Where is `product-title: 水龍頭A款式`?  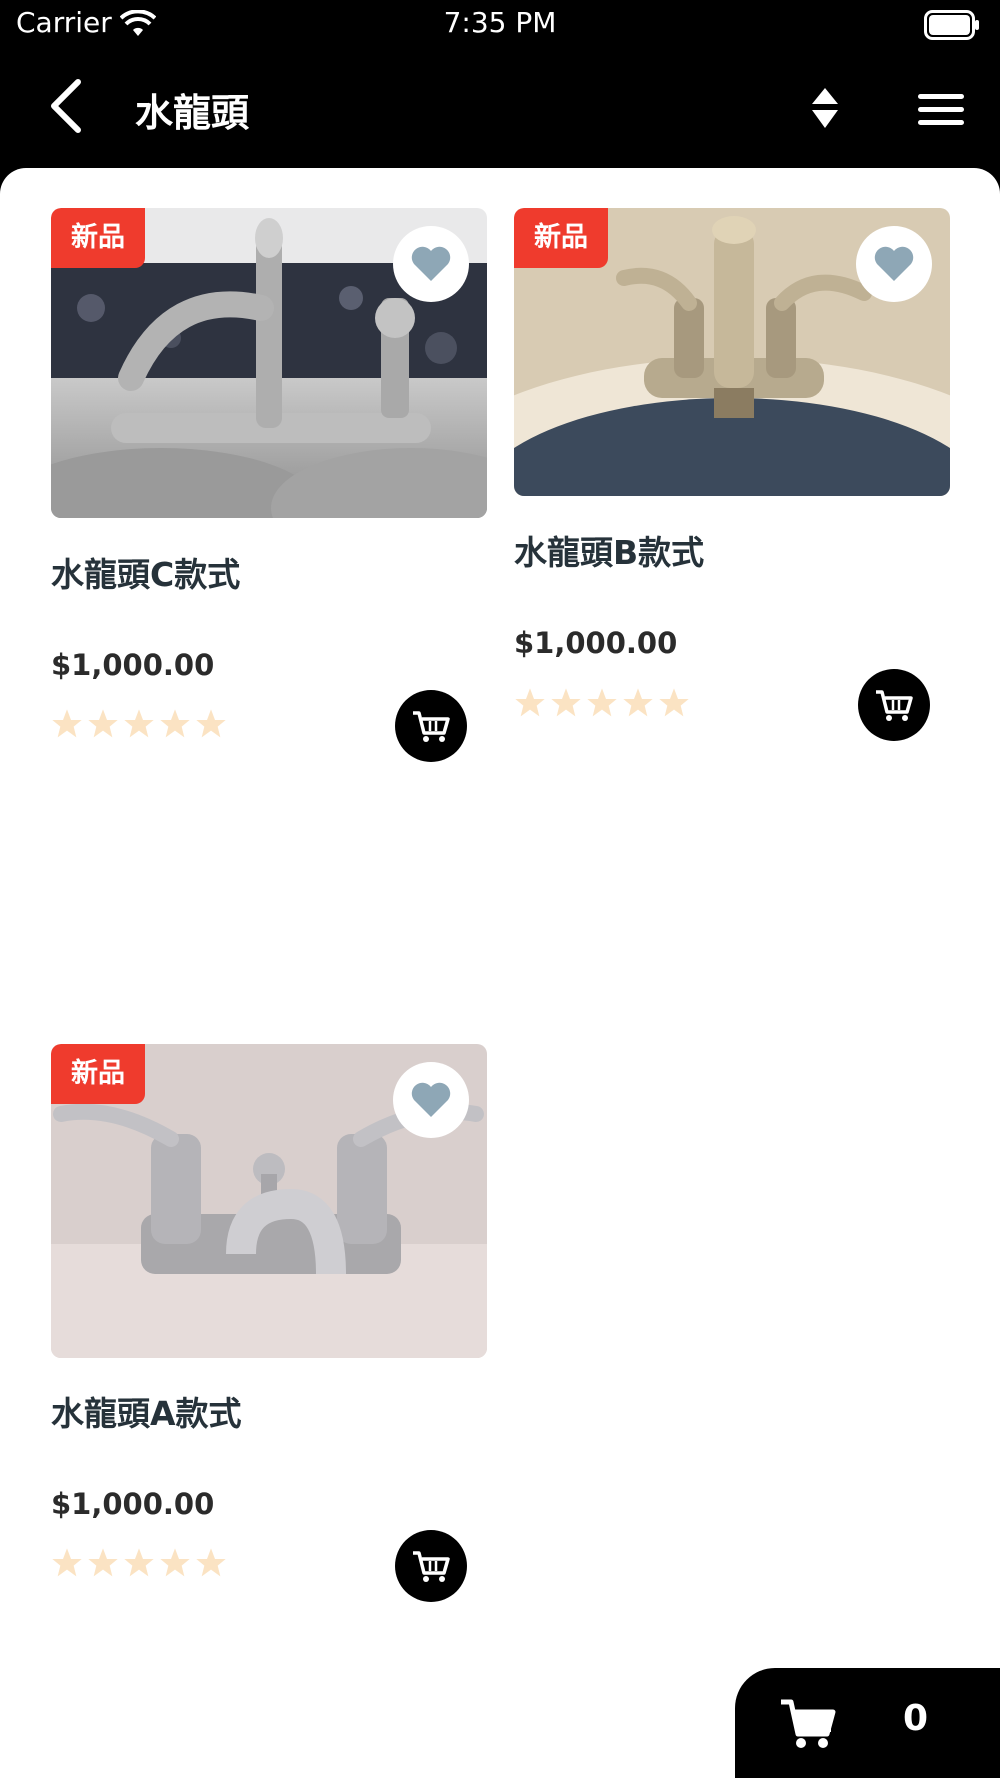 product-title: 水龍頭A款式 is located at coordinates (146, 1411).